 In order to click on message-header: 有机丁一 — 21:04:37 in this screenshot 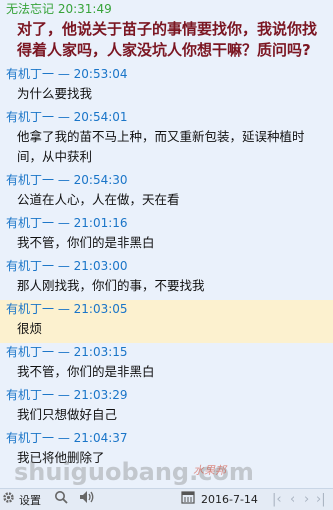, I will do `click(67, 438)`.